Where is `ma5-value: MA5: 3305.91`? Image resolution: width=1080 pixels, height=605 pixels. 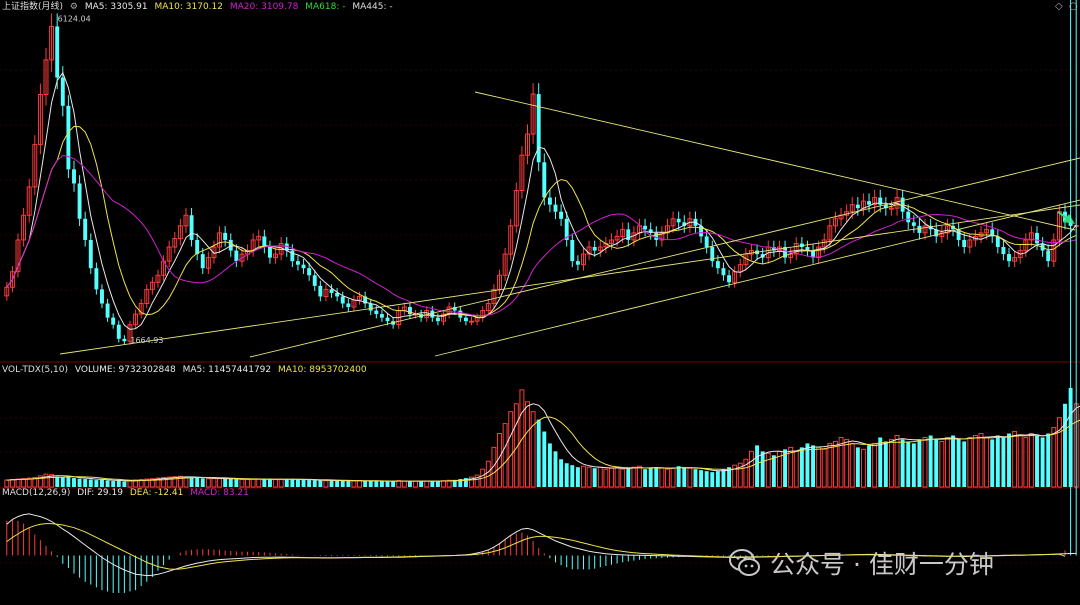
ma5-value: MA5: 3305.91 is located at coordinates (116, 7).